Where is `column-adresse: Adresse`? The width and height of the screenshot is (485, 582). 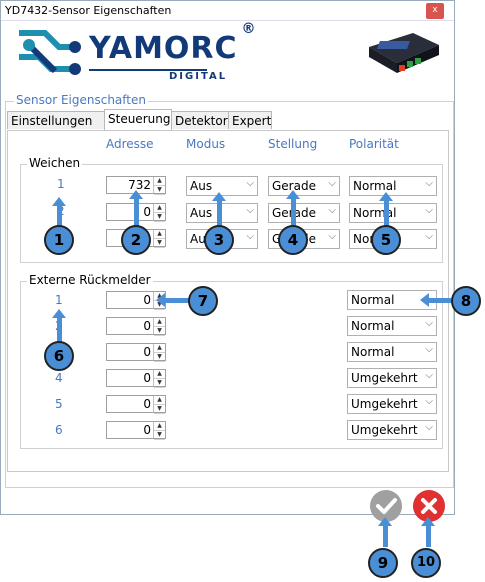 column-adresse: Adresse is located at coordinates (130, 144).